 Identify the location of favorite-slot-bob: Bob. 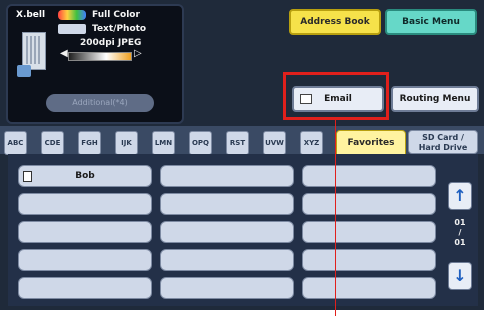
(85, 176).